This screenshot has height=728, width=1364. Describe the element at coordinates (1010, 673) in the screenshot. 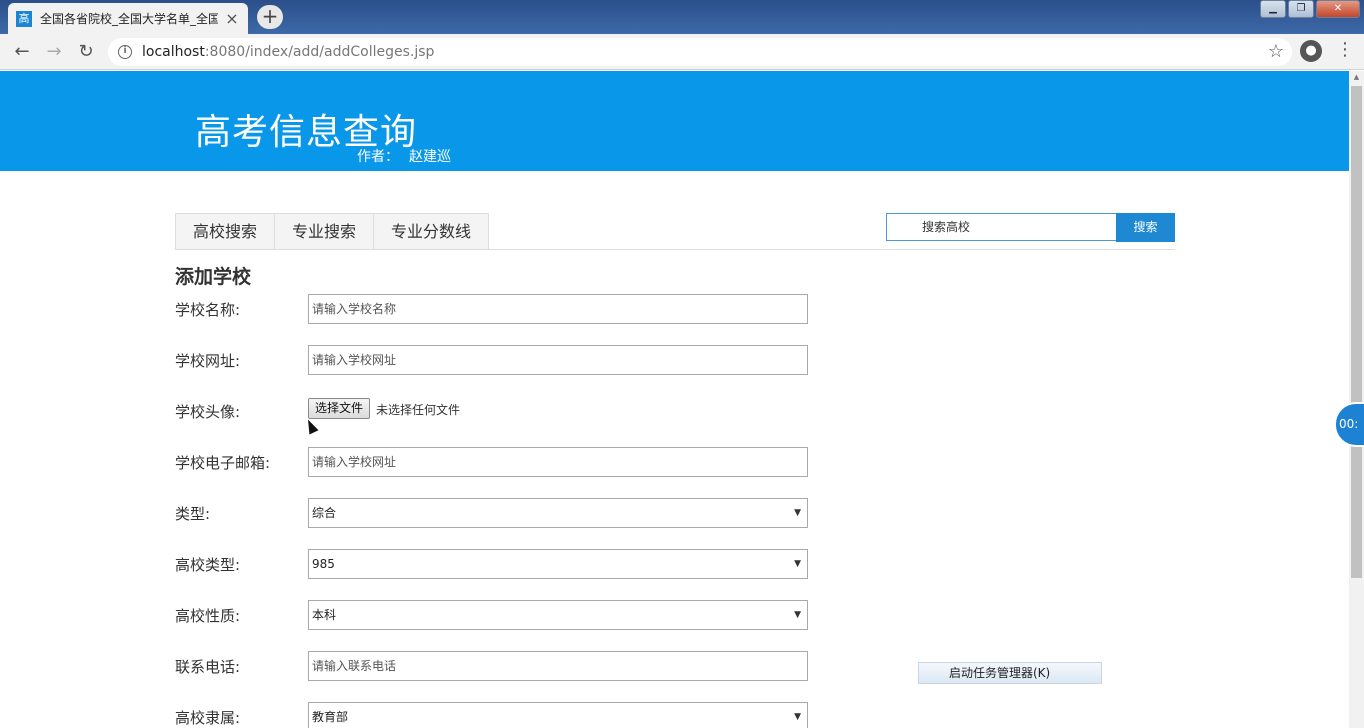

I see `start-task-manager-menu-item: 启动任务管理器(K)` at that location.